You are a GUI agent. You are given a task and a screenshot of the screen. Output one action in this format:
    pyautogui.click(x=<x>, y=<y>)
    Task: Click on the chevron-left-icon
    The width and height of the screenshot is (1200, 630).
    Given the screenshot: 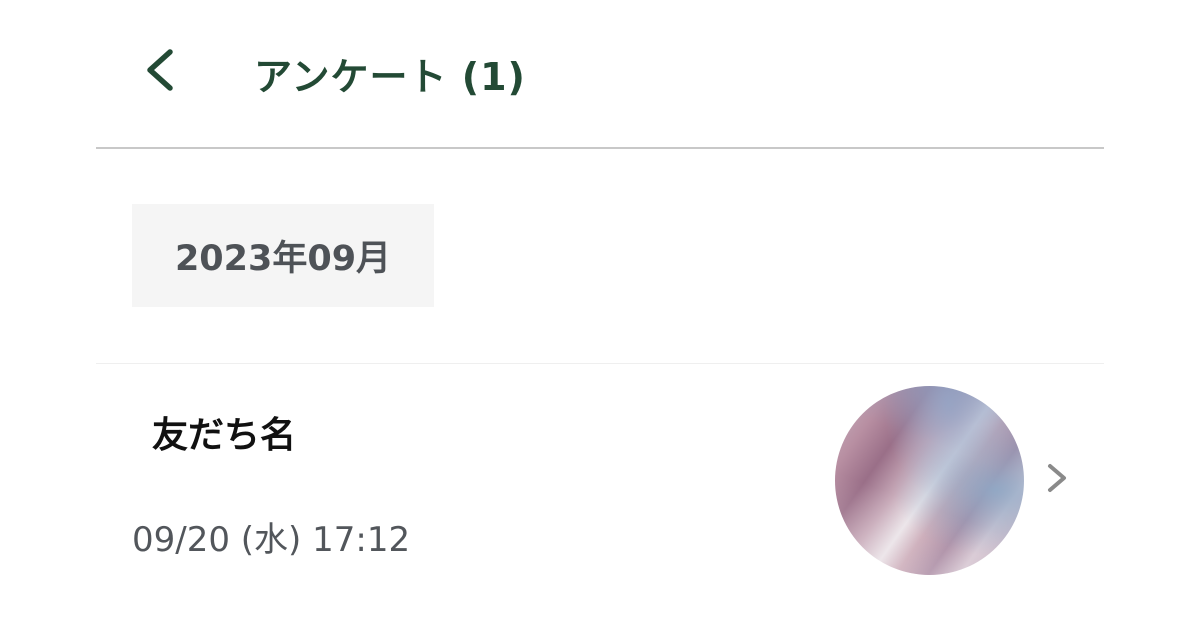 What is the action you would take?
    pyautogui.click(x=160, y=70)
    